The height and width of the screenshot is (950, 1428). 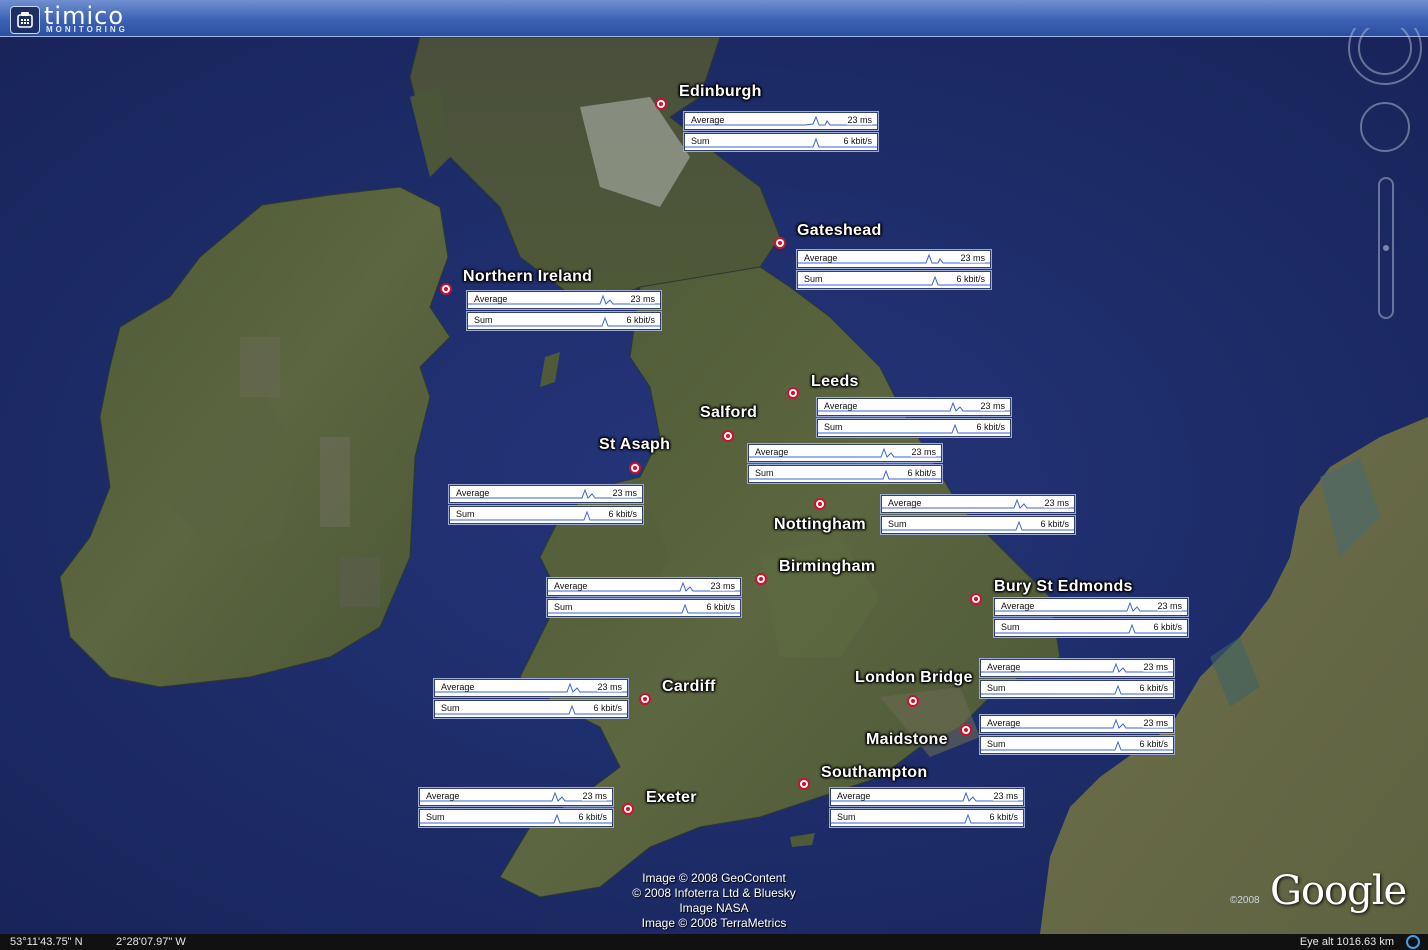 What do you see at coordinates (645, 699) in the screenshot?
I see `location-marker-cardiff` at bounding box center [645, 699].